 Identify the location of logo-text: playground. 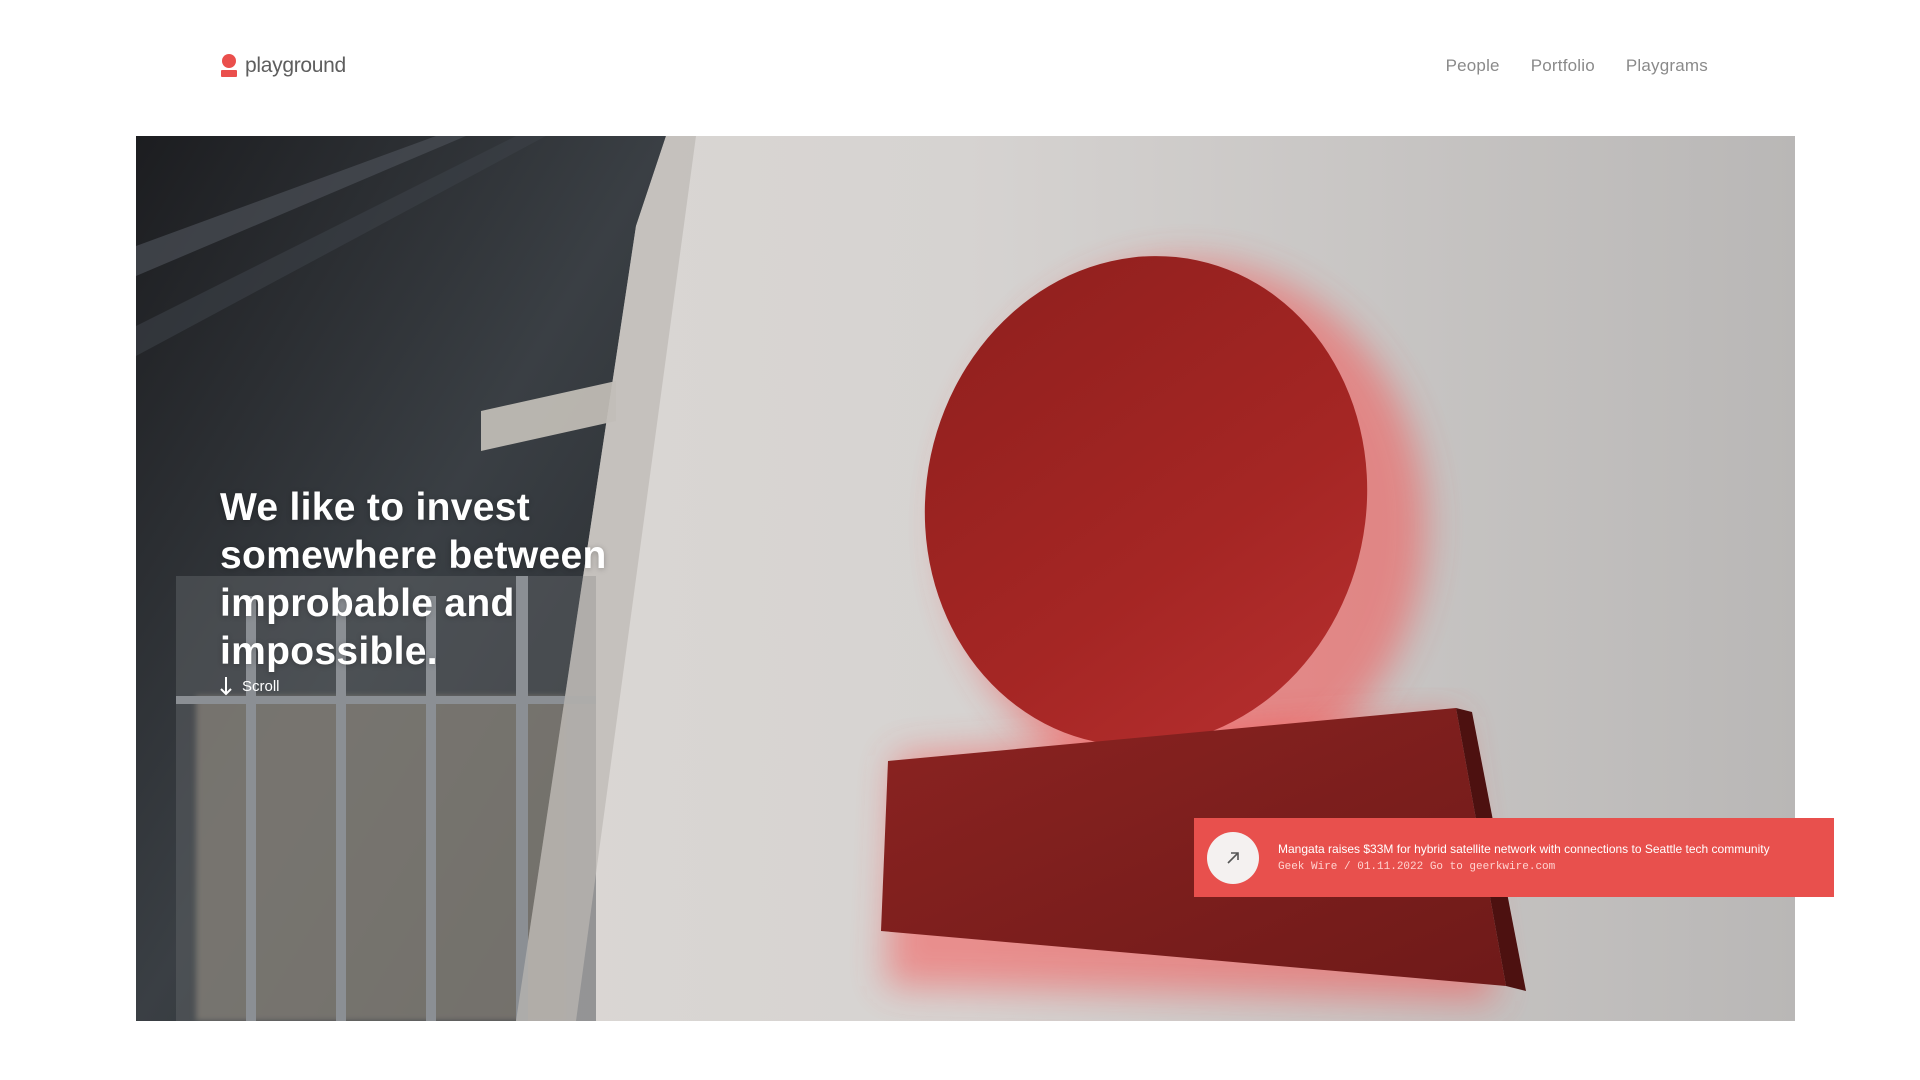
(295, 65).